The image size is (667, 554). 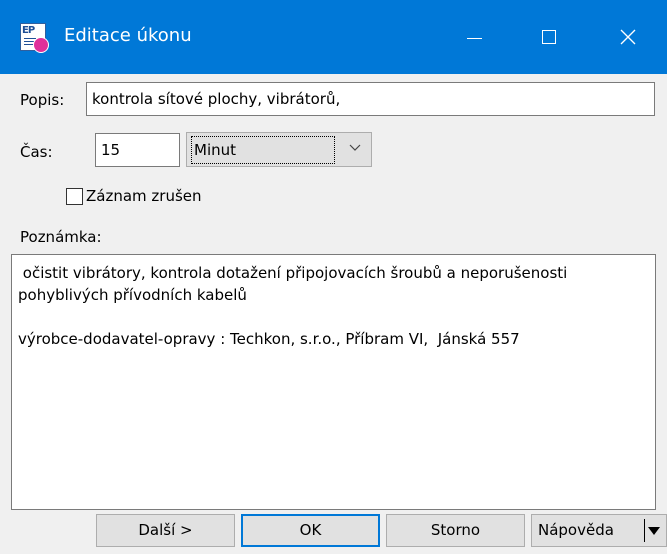 What do you see at coordinates (654, 531) in the screenshot?
I see `dropdown-arrow-icon` at bounding box center [654, 531].